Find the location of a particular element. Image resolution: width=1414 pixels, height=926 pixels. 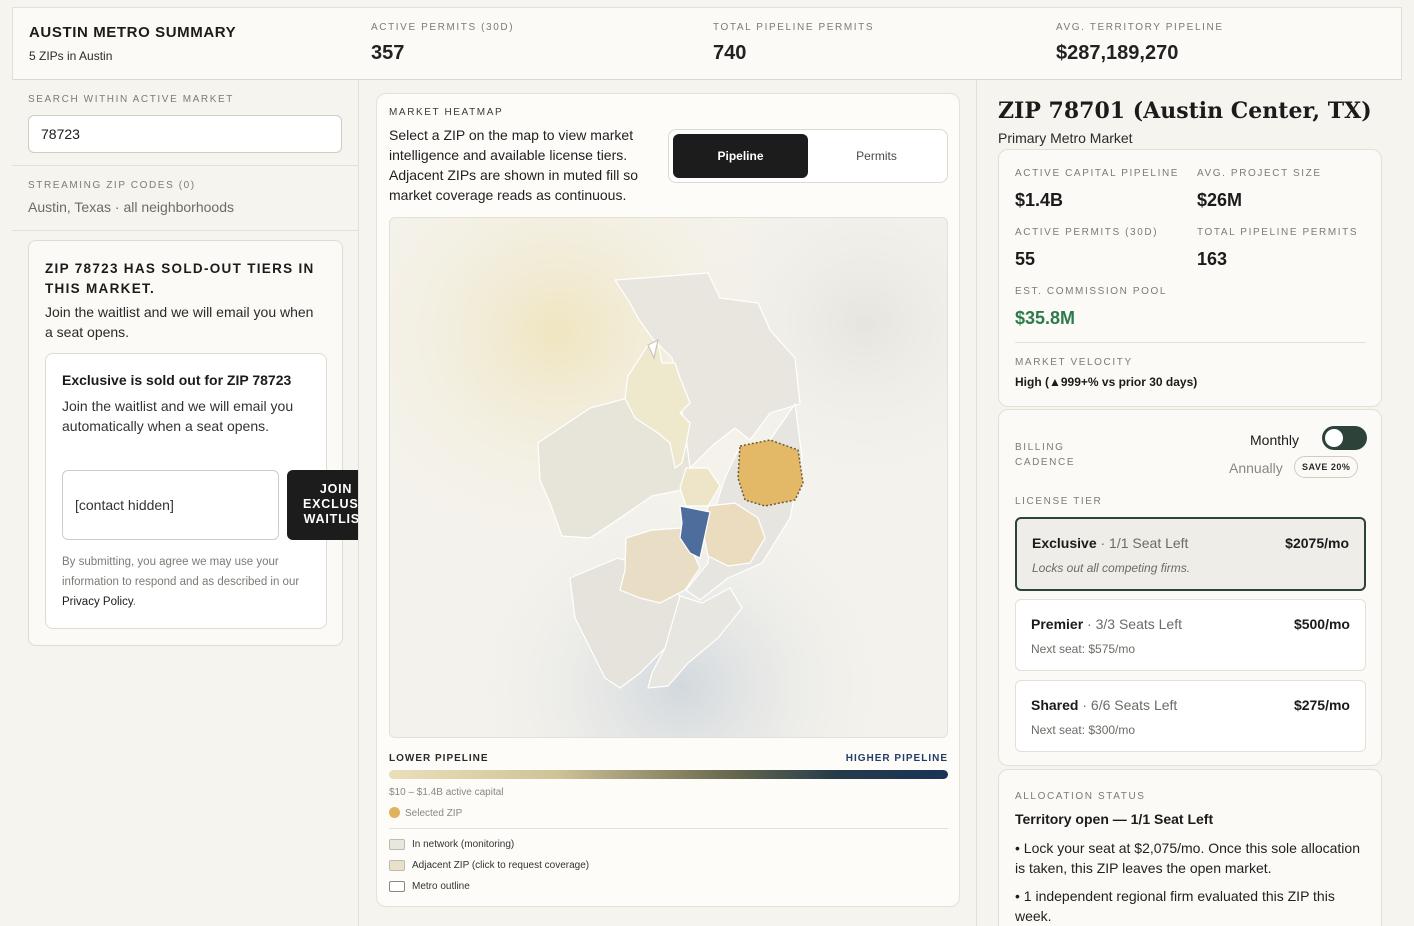

stat-commission-pool: EST. COMMISSION POOL $35.8M is located at coordinates (1091, 307).